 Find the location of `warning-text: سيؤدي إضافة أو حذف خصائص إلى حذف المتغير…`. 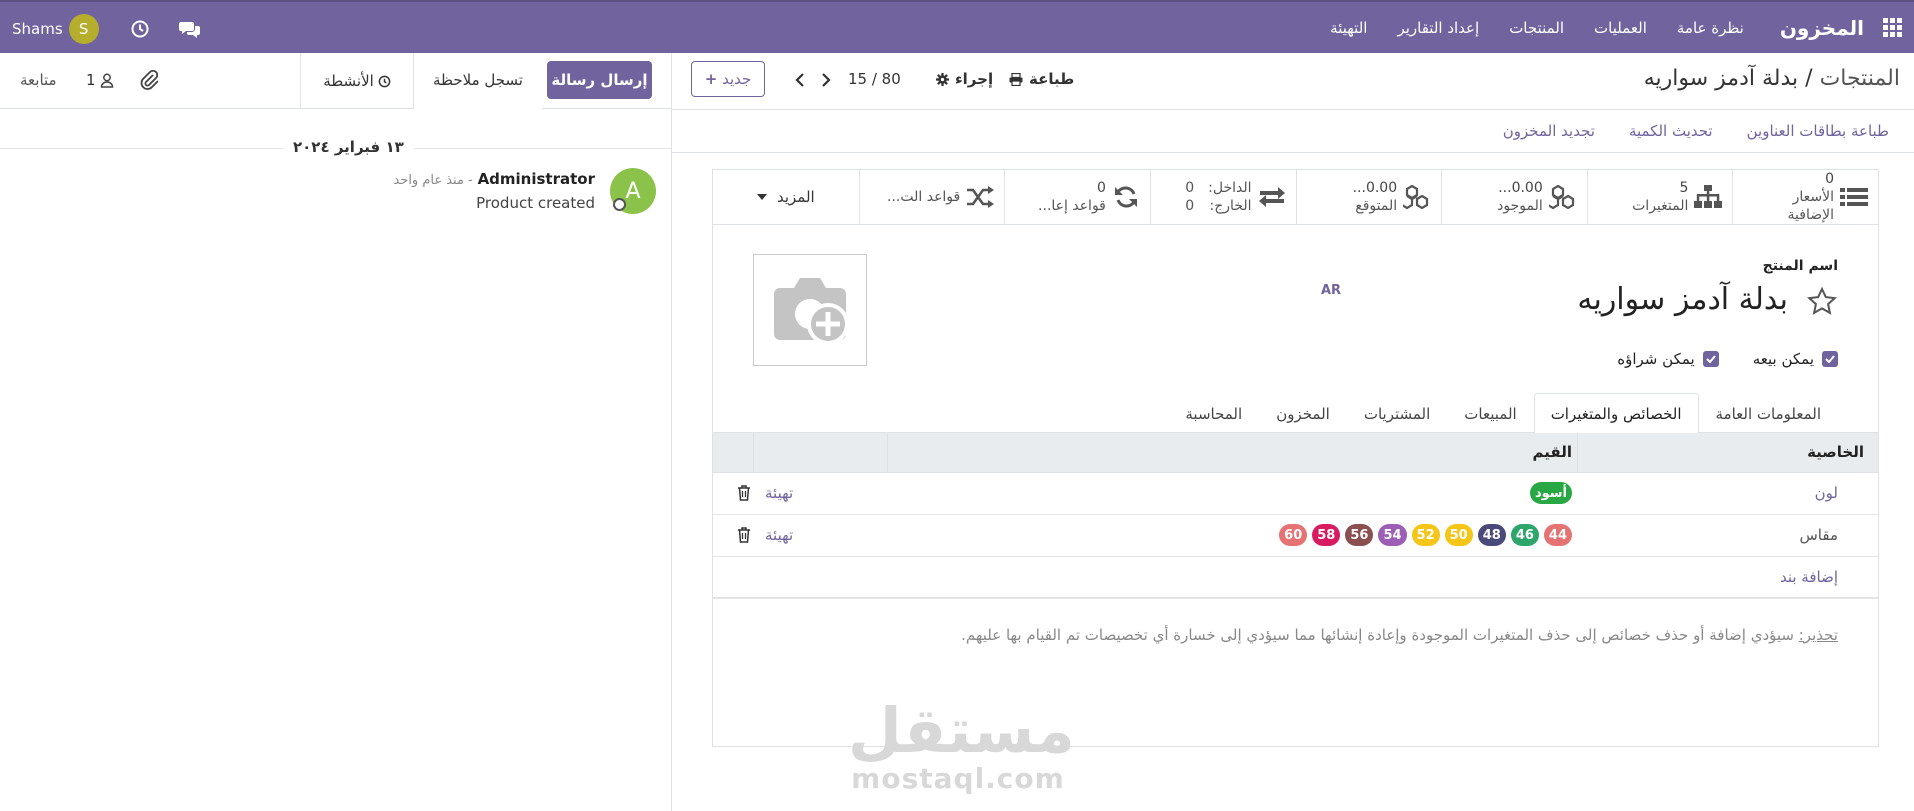

warning-text: سيؤدي إضافة أو حذف خصائص إلى حذف المتغير… is located at coordinates (1377, 635).